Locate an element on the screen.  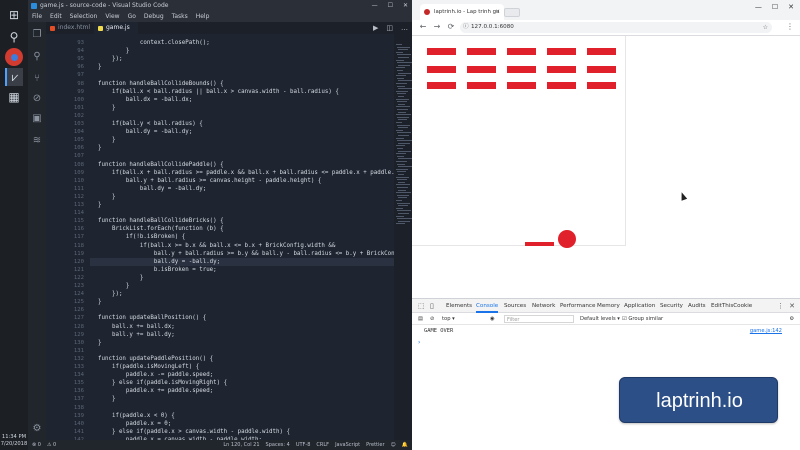
split-editor-icon: ◫ is located at coordinates (389, 28).